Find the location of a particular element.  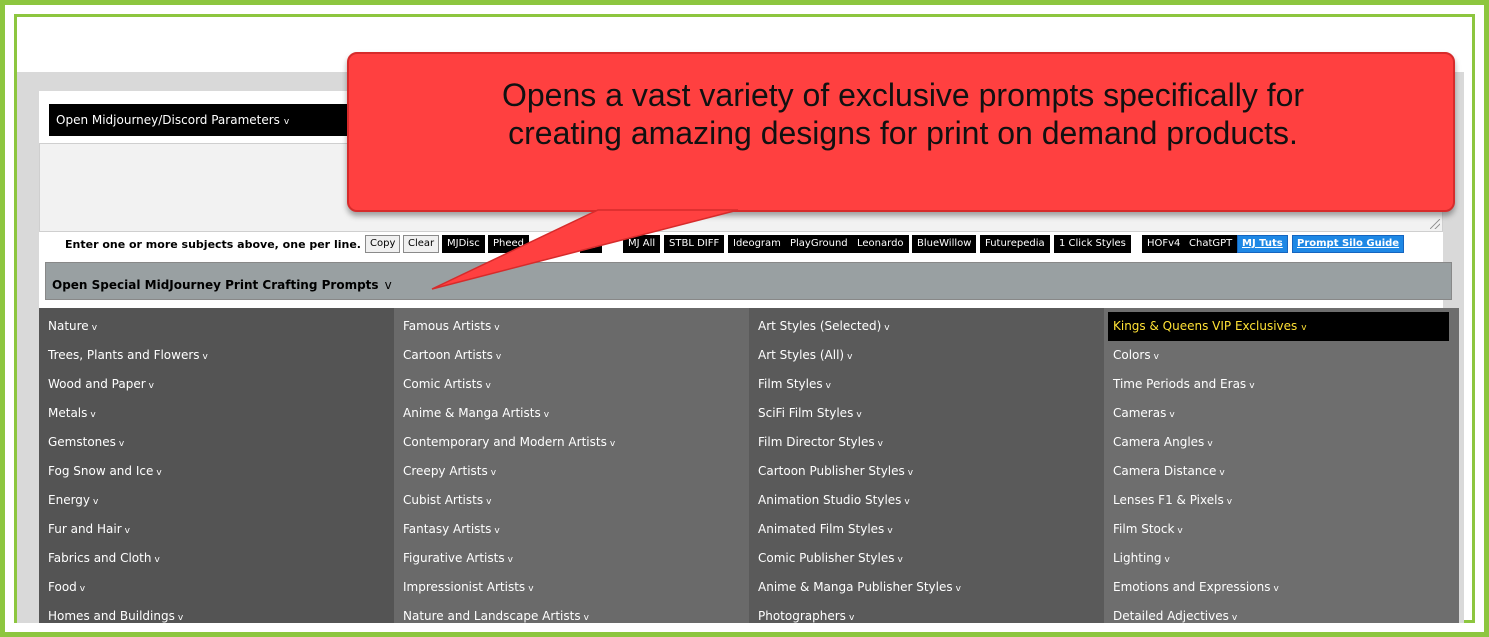

category-label: Fog Snow and Ice is located at coordinates (101, 471).